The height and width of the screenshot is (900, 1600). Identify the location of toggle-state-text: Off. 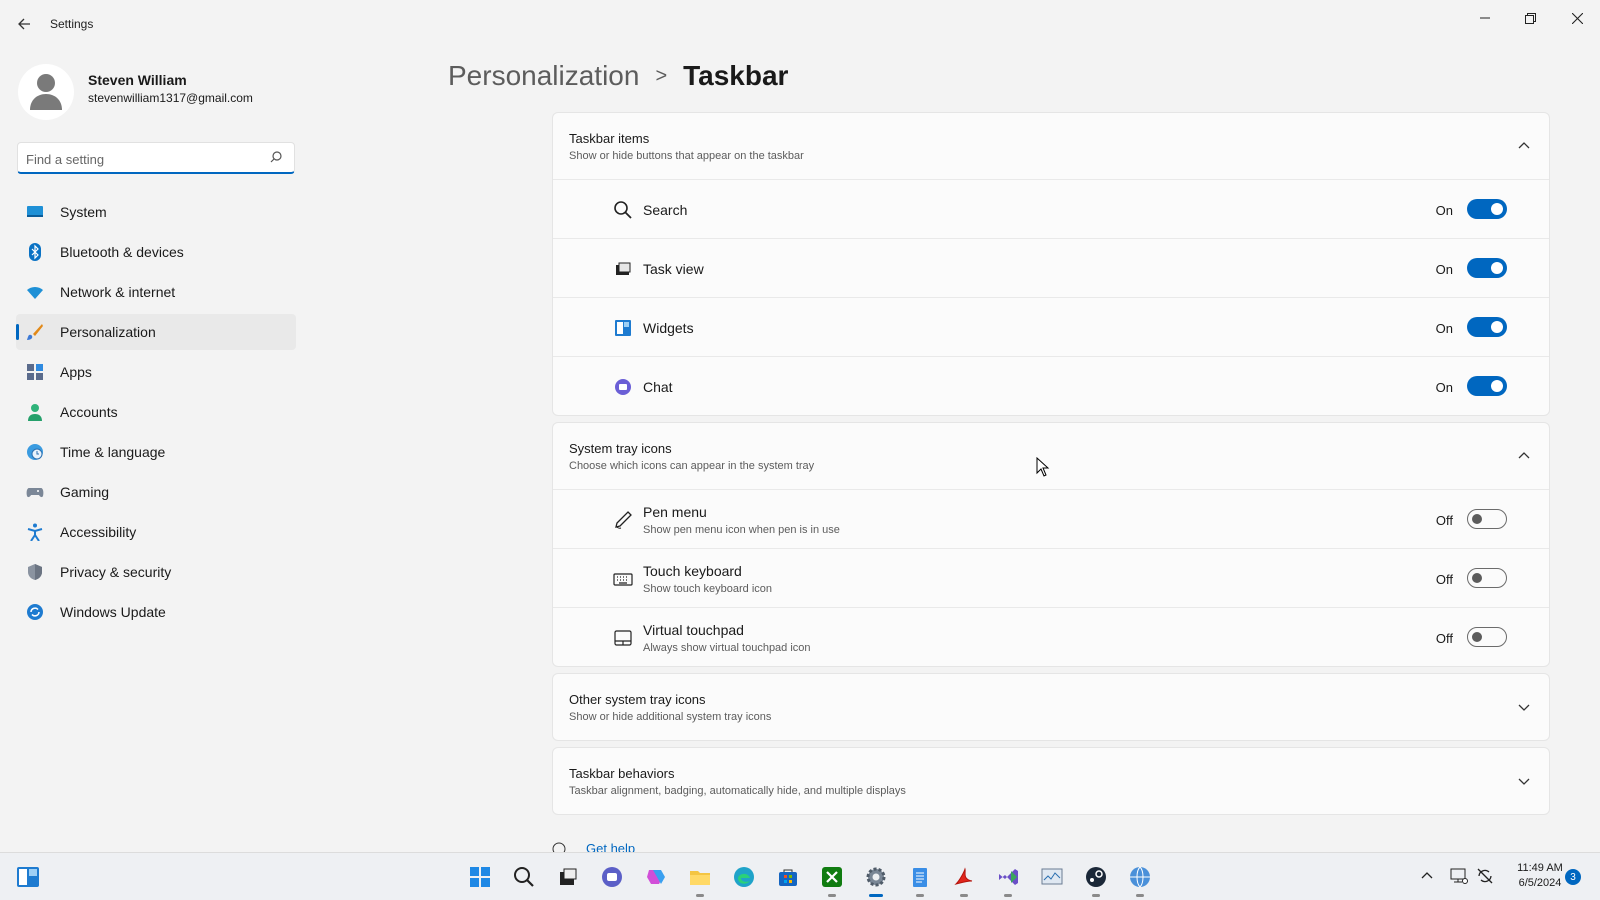
(1444, 579).